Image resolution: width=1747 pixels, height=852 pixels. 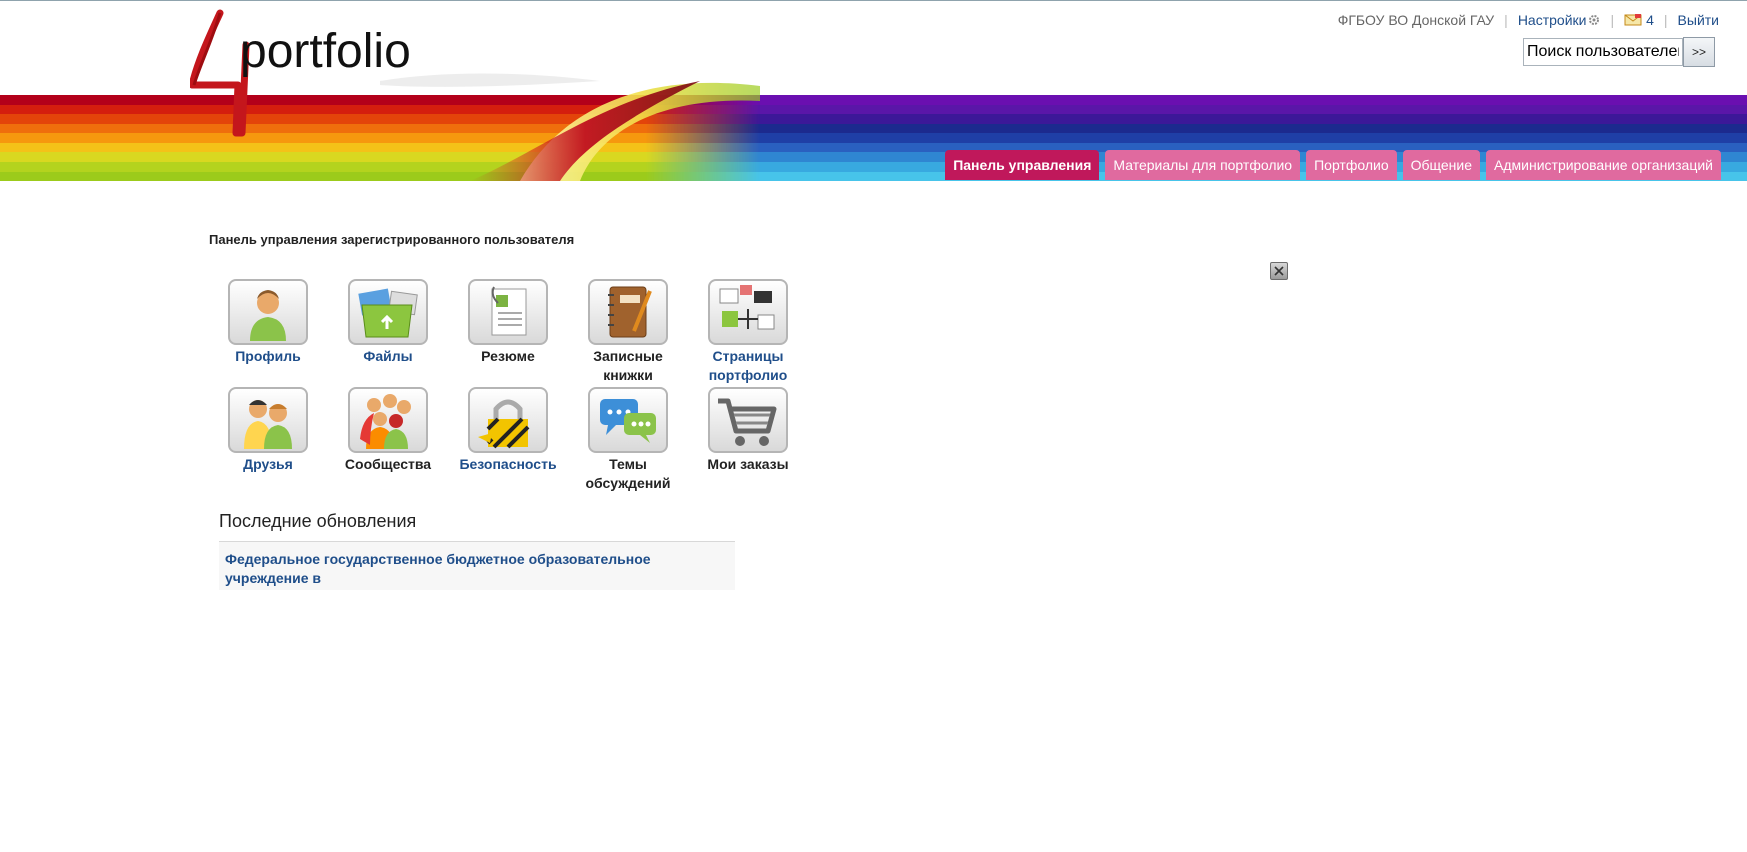 I want to click on messages-link: 4, so click(x=1639, y=20).